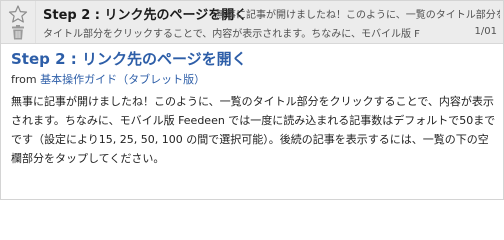  I want to click on source-line: from 基本操作ガイド（タブレット版）, so click(254, 80).